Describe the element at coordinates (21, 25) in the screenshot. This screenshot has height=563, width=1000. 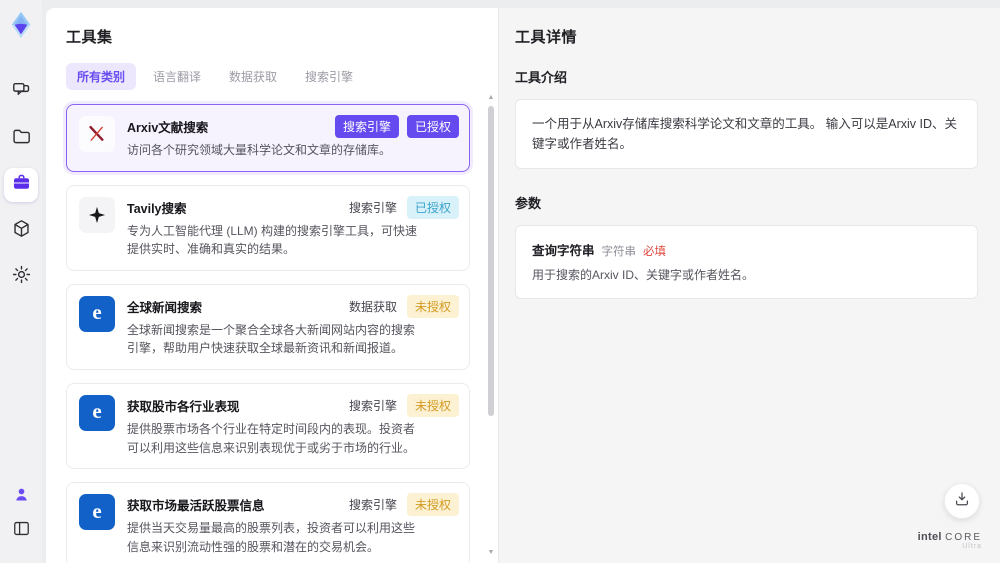
I see `app-gem-logo` at that location.